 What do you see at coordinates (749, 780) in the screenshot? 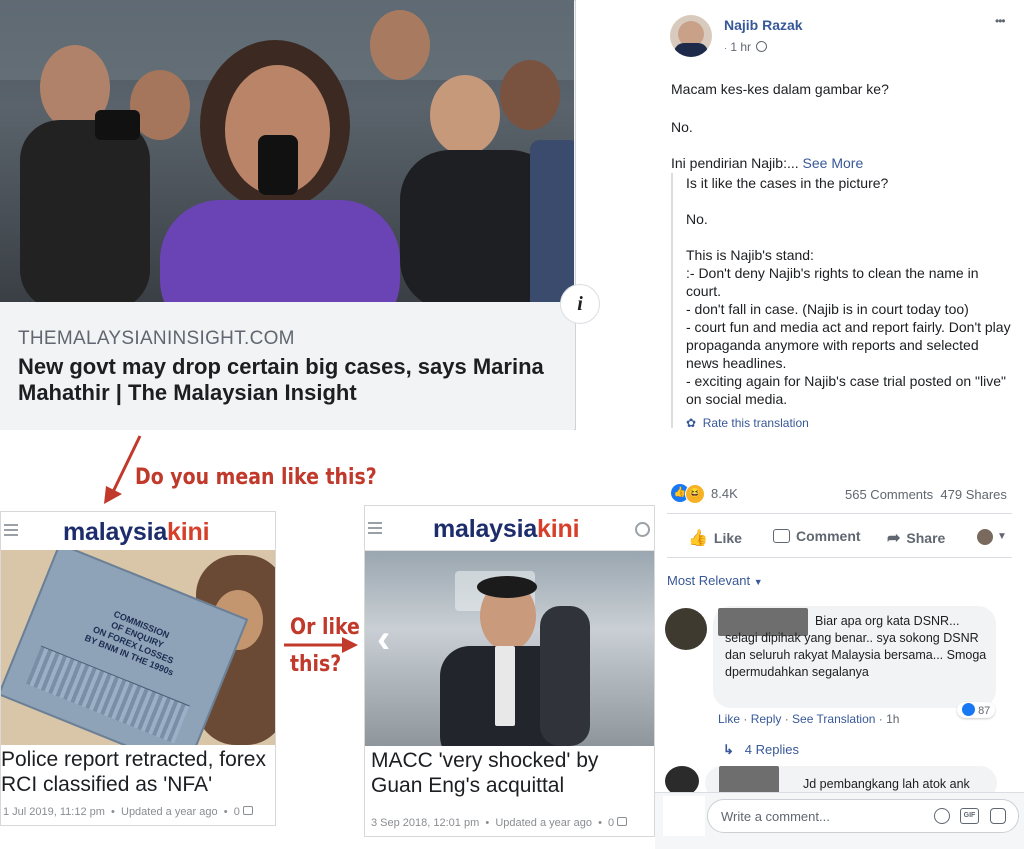
I see `redacted-name` at bounding box center [749, 780].